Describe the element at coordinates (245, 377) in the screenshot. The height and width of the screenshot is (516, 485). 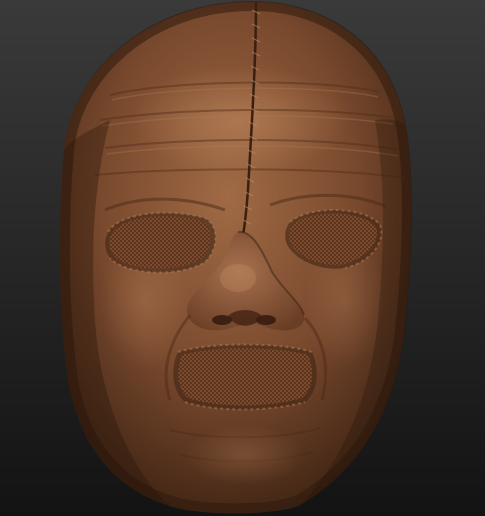
I see `mouth-opening` at that location.